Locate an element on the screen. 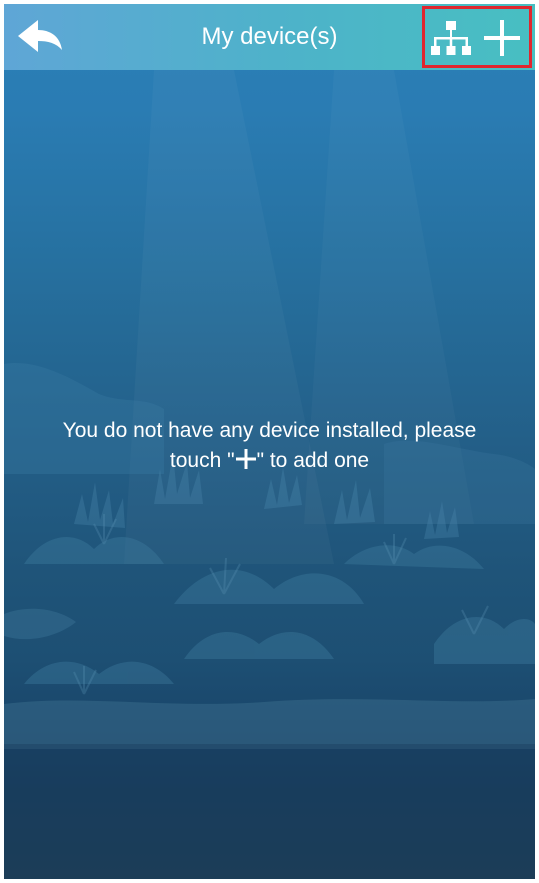 The image size is (539, 883). back-button is located at coordinates (40, 38).